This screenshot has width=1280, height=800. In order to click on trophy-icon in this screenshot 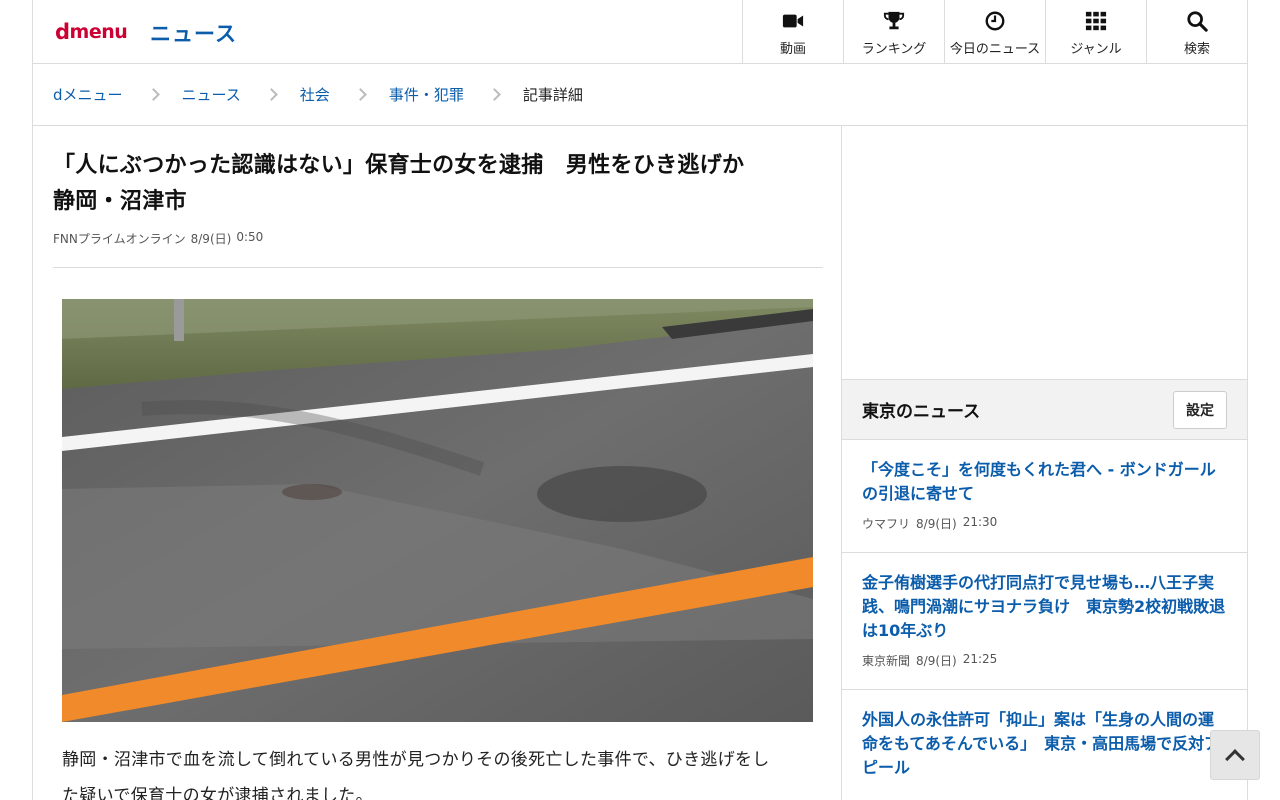, I will do `click(894, 20)`.